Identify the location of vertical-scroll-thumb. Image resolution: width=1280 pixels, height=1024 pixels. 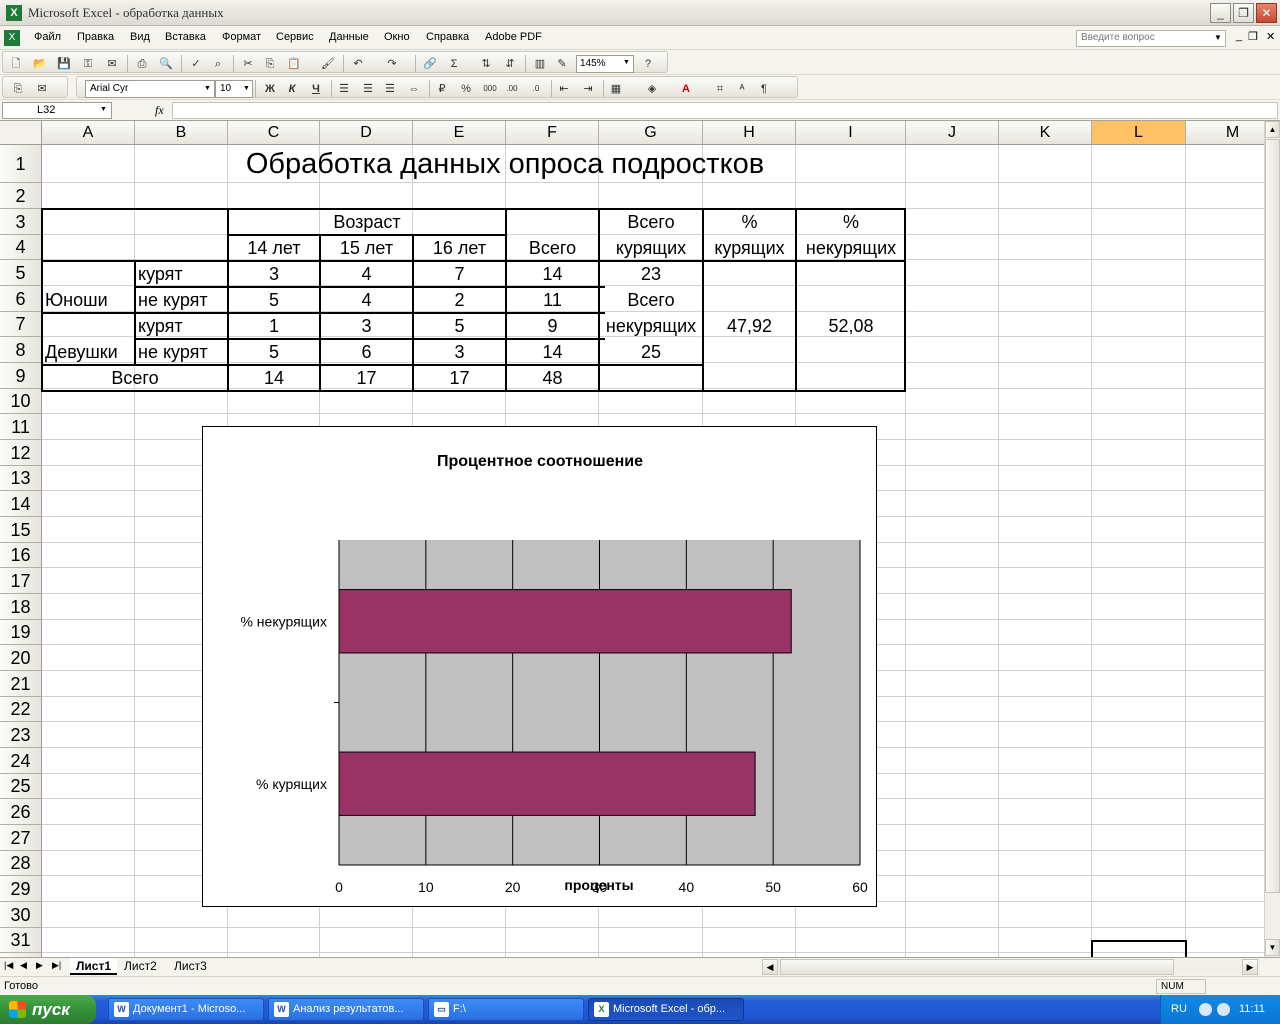
(1272, 516).